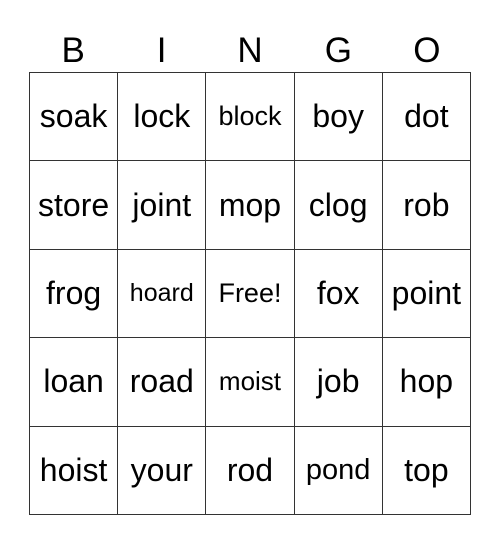 Image resolution: width=500 pixels, height=544 pixels. Describe the element at coordinates (338, 205) in the screenshot. I see `bingo-cell: clog` at that location.